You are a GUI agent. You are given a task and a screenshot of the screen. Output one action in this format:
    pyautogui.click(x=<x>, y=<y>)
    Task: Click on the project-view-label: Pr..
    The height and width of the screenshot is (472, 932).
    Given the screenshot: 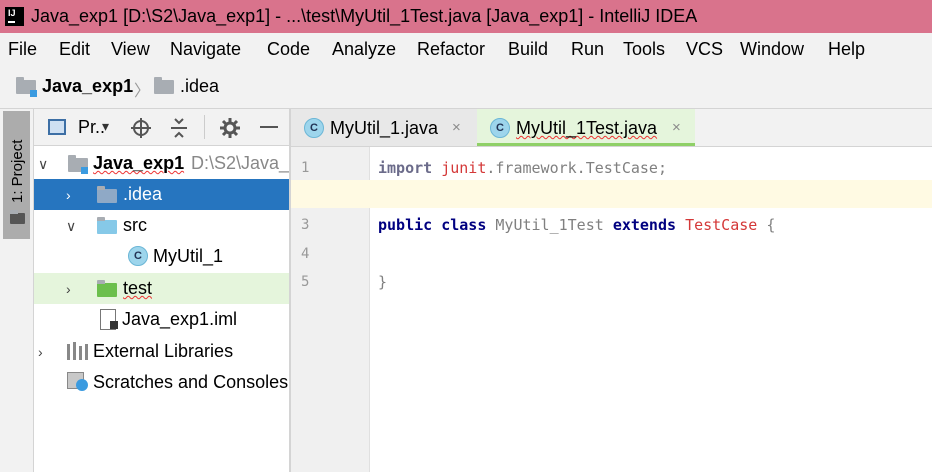 What is the action you would take?
    pyautogui.click(x=91, y=127)
    